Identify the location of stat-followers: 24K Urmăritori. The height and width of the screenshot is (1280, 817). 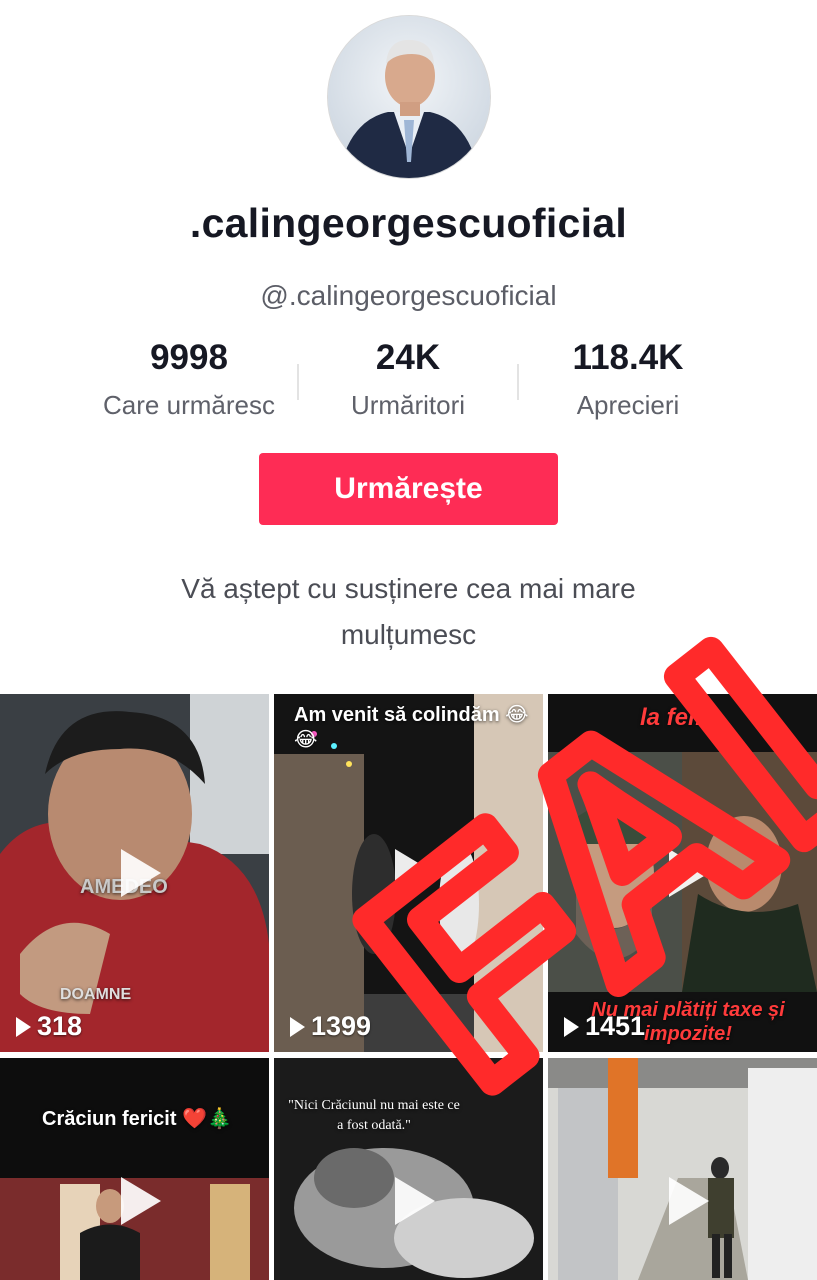
(408, 379).